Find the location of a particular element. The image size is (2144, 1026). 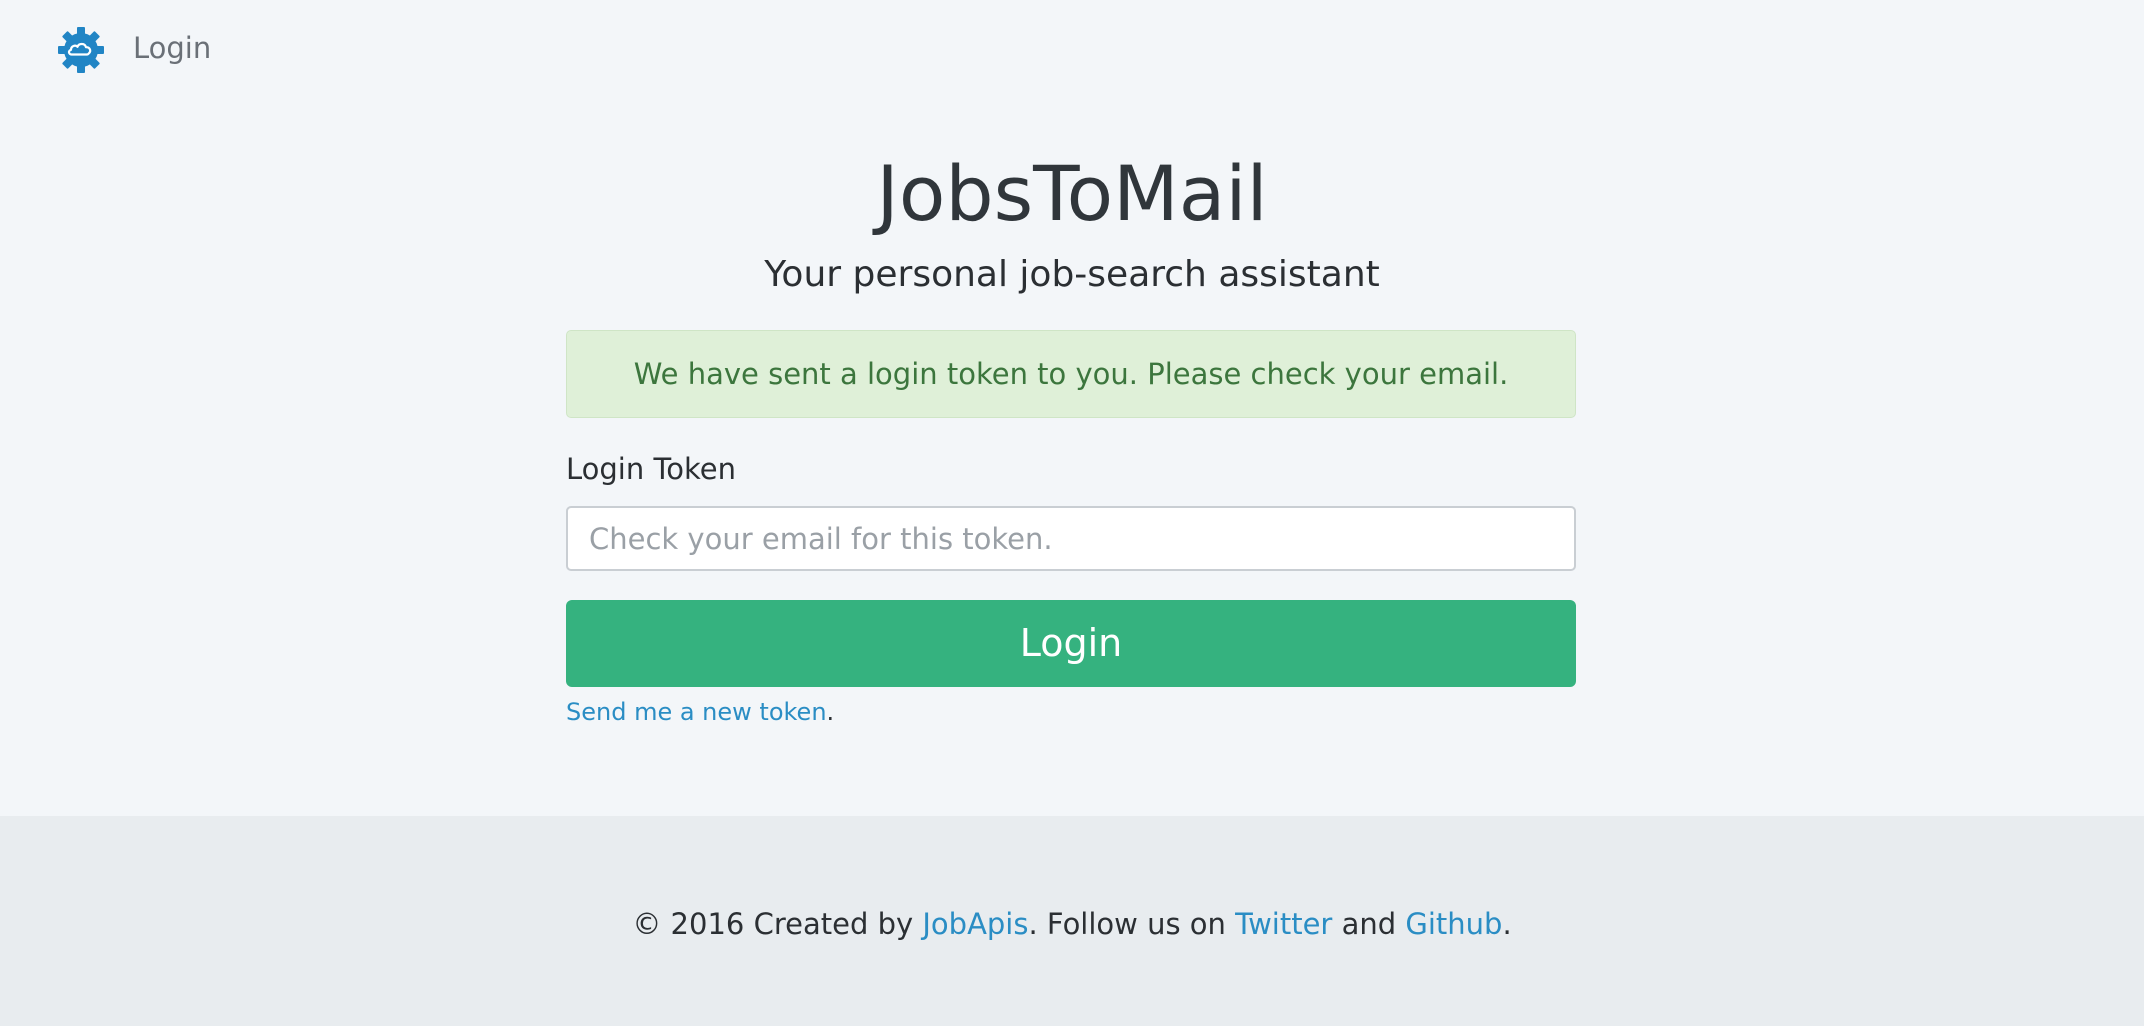

page-title: JobsToMail is located at coordinates (1072, 193).